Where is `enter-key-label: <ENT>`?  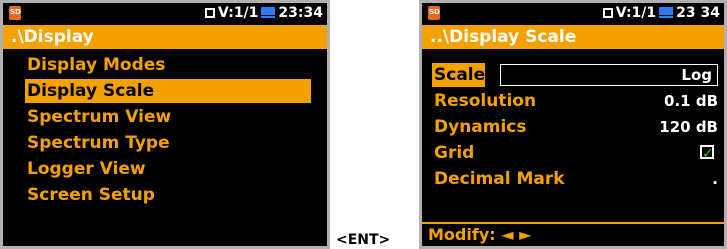
enter-key-label: <ENT> is located at coordinates (363, 240).